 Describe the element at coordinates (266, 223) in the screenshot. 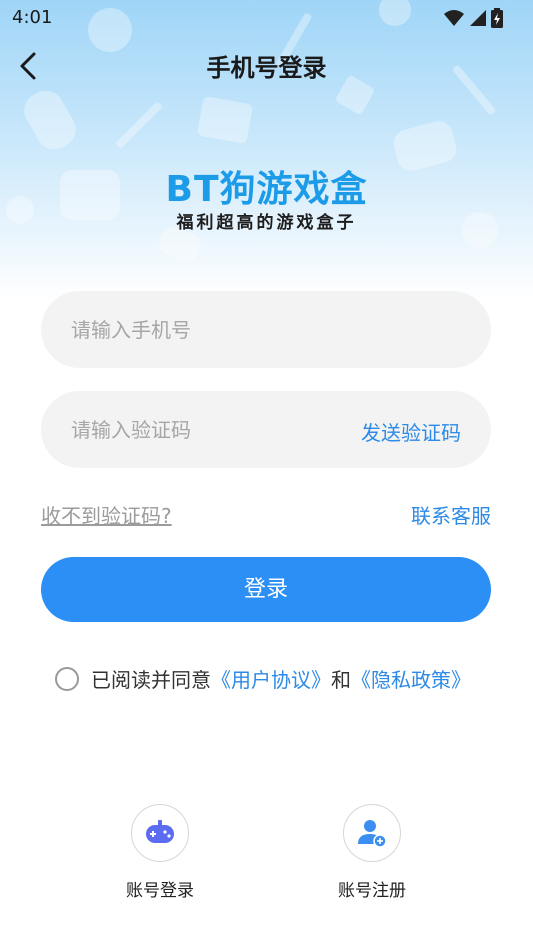

I see `app-slogan: 福利超高的游戏盒子` at that location.